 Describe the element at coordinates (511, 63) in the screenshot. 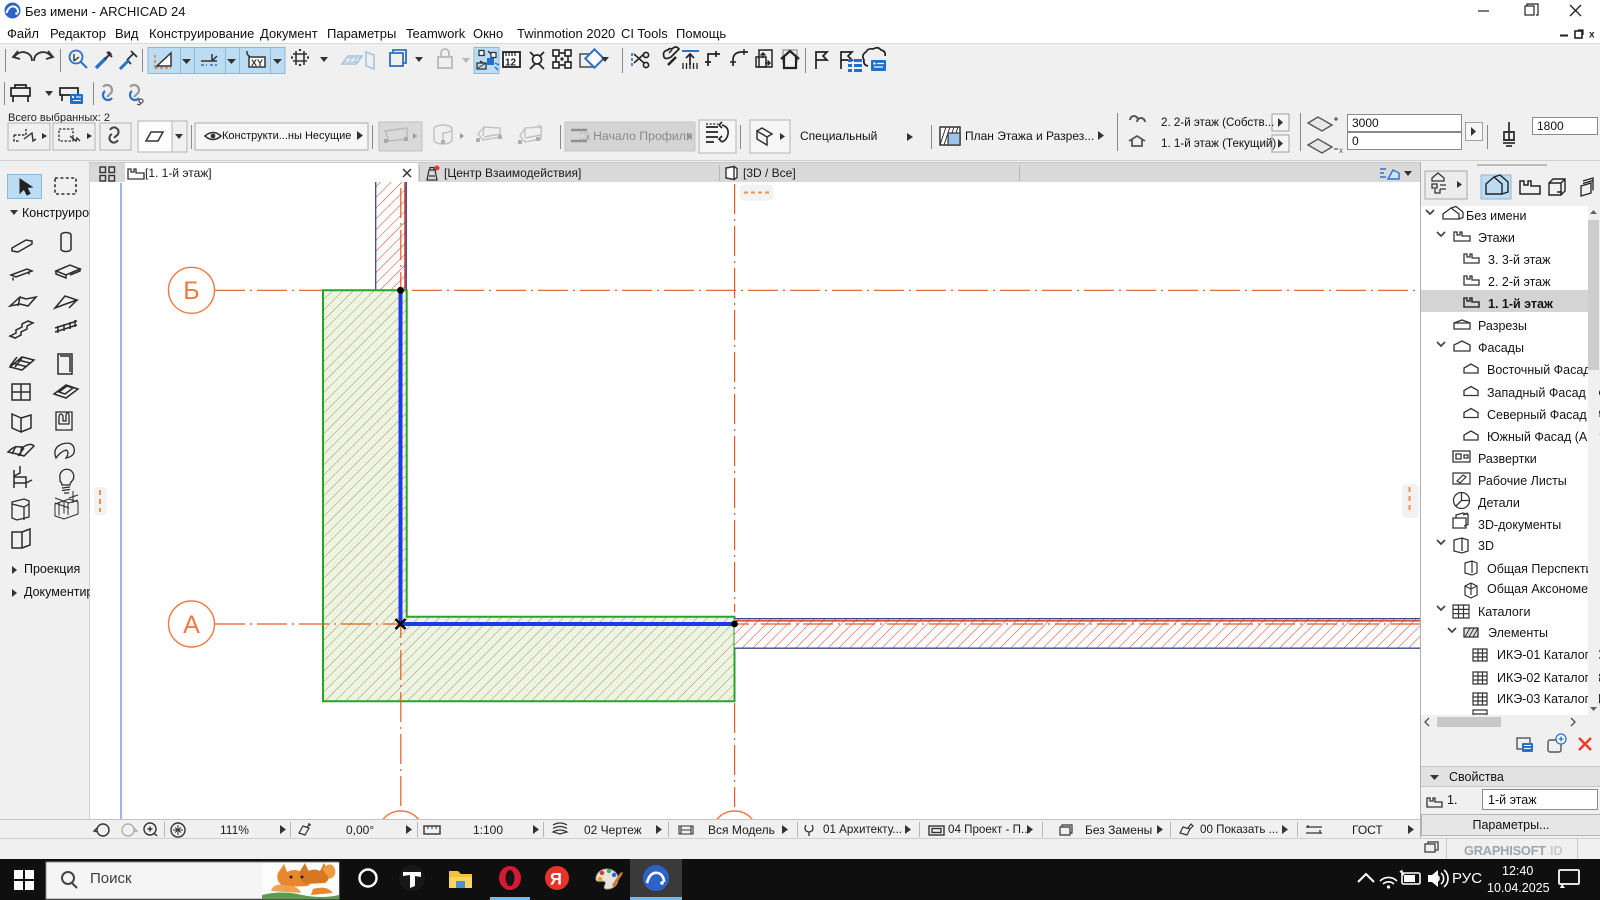

I see `svg-text: 12` at that location.